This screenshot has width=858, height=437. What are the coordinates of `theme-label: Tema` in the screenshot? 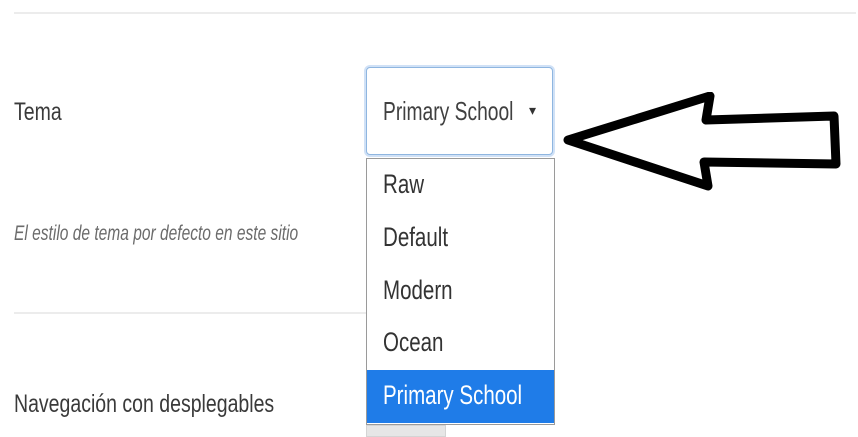 It's located at (38, 112).